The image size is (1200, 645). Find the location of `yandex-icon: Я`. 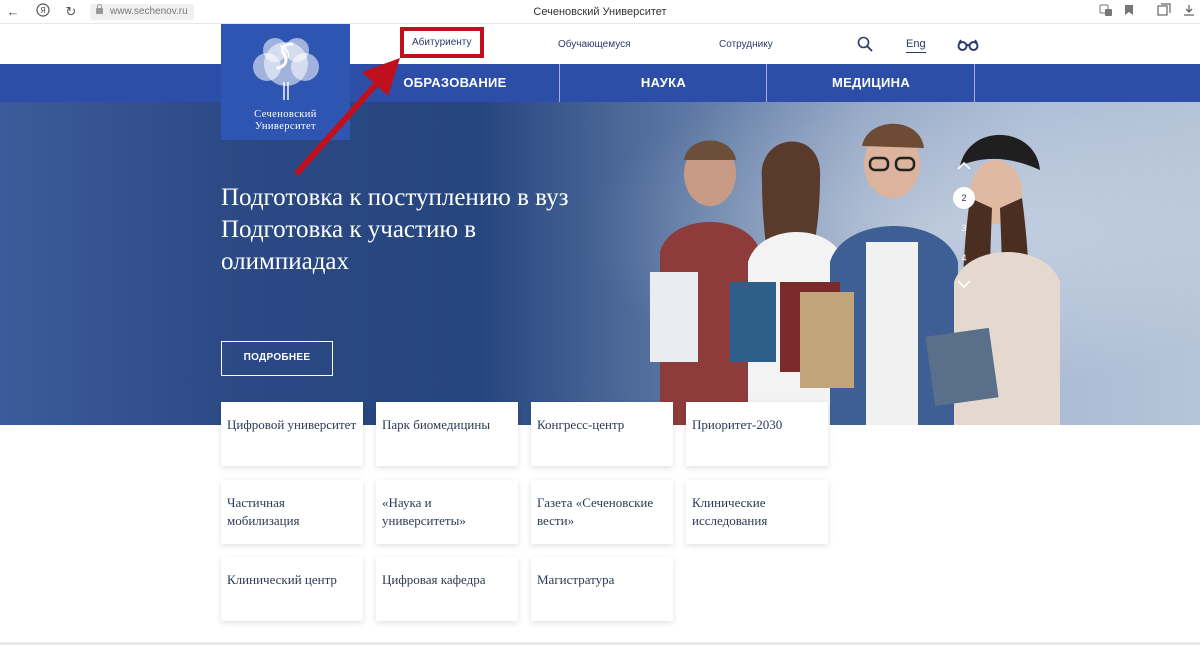

yandex-icon: Я is located at coordinates (43, 12).